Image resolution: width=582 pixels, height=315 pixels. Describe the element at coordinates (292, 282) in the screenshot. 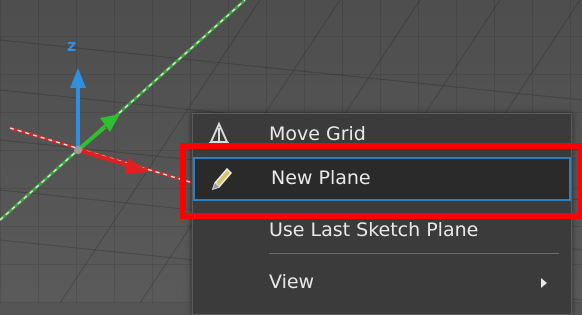

I see `menu-item-label: View` at that location.